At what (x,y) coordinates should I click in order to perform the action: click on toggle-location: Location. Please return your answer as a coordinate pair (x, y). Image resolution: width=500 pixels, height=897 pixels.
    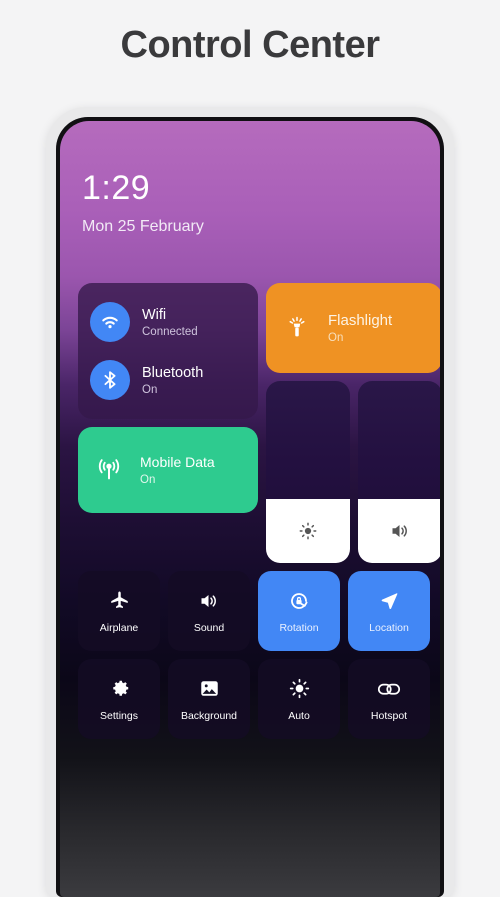
    Looking at the image, I should click on (389, 611).